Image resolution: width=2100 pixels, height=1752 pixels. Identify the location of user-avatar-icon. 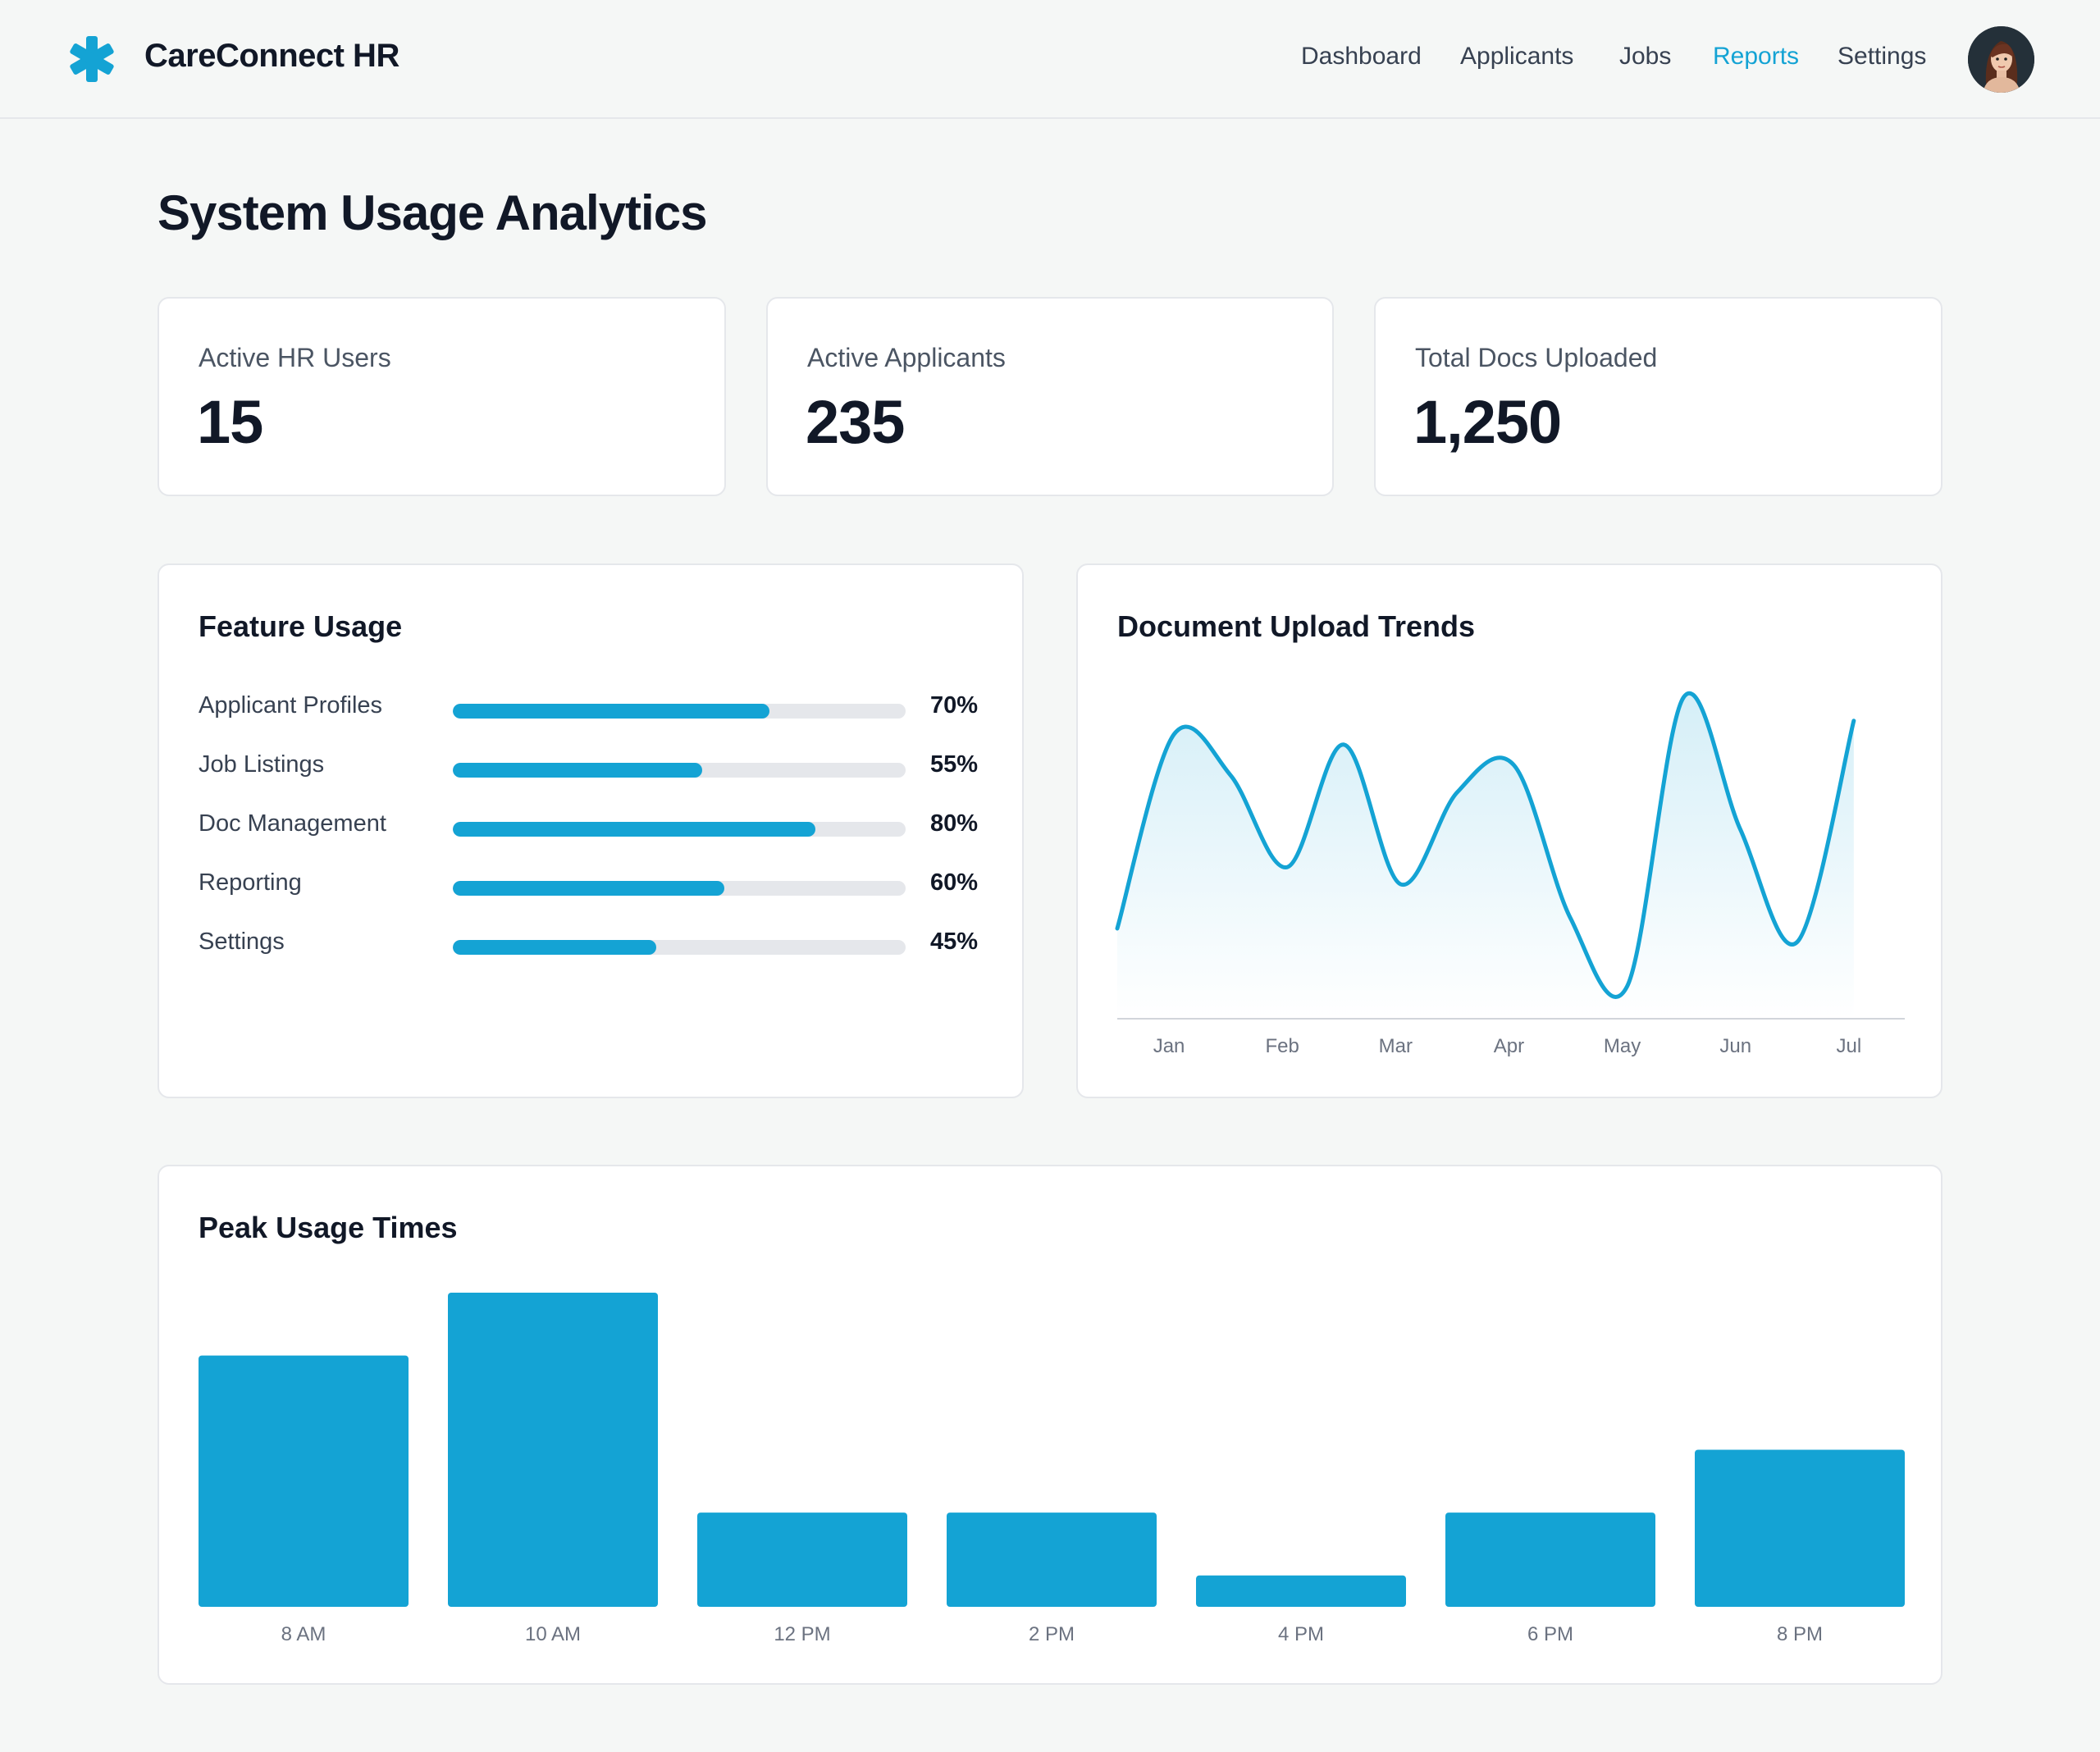
(2001, 59).